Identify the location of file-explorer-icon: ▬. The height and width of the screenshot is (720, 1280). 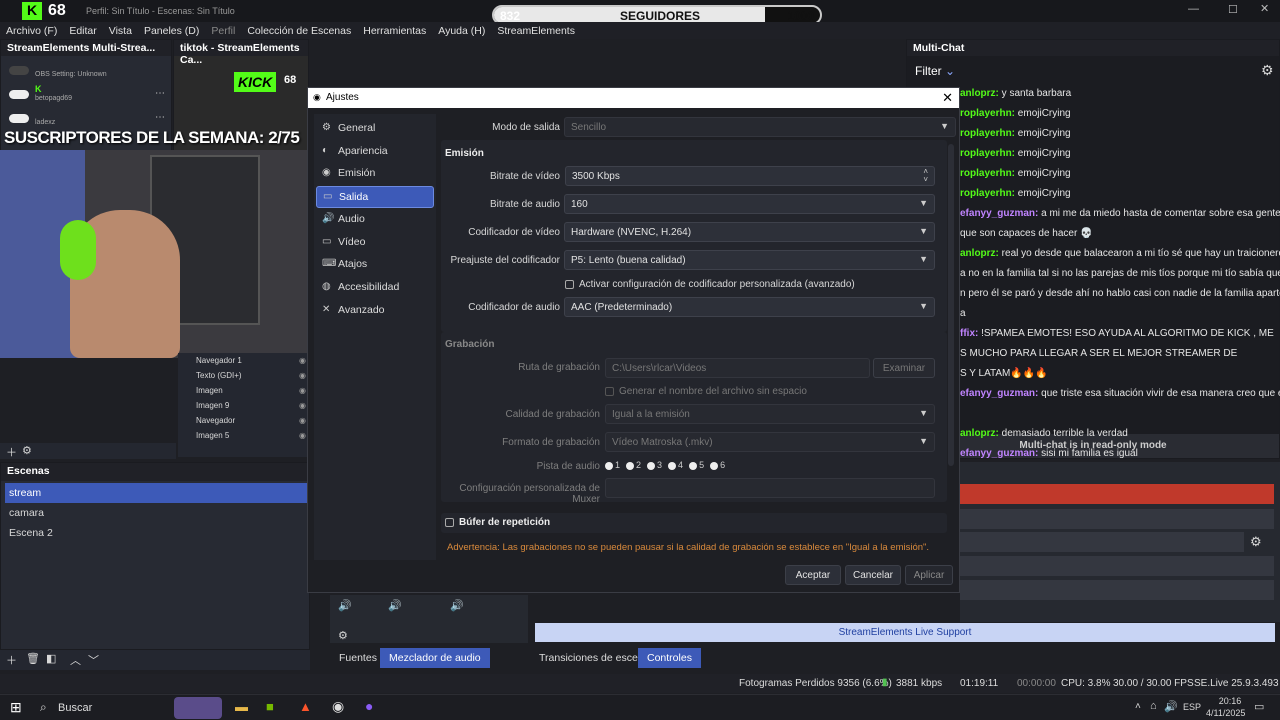
(241, 706).